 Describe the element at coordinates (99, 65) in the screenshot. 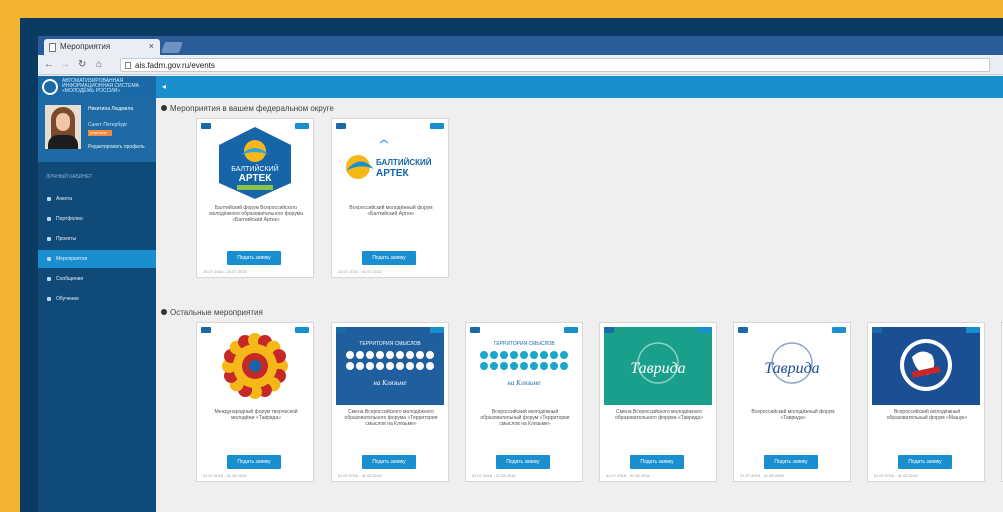

I see `home-icon: ⌂` at that location.